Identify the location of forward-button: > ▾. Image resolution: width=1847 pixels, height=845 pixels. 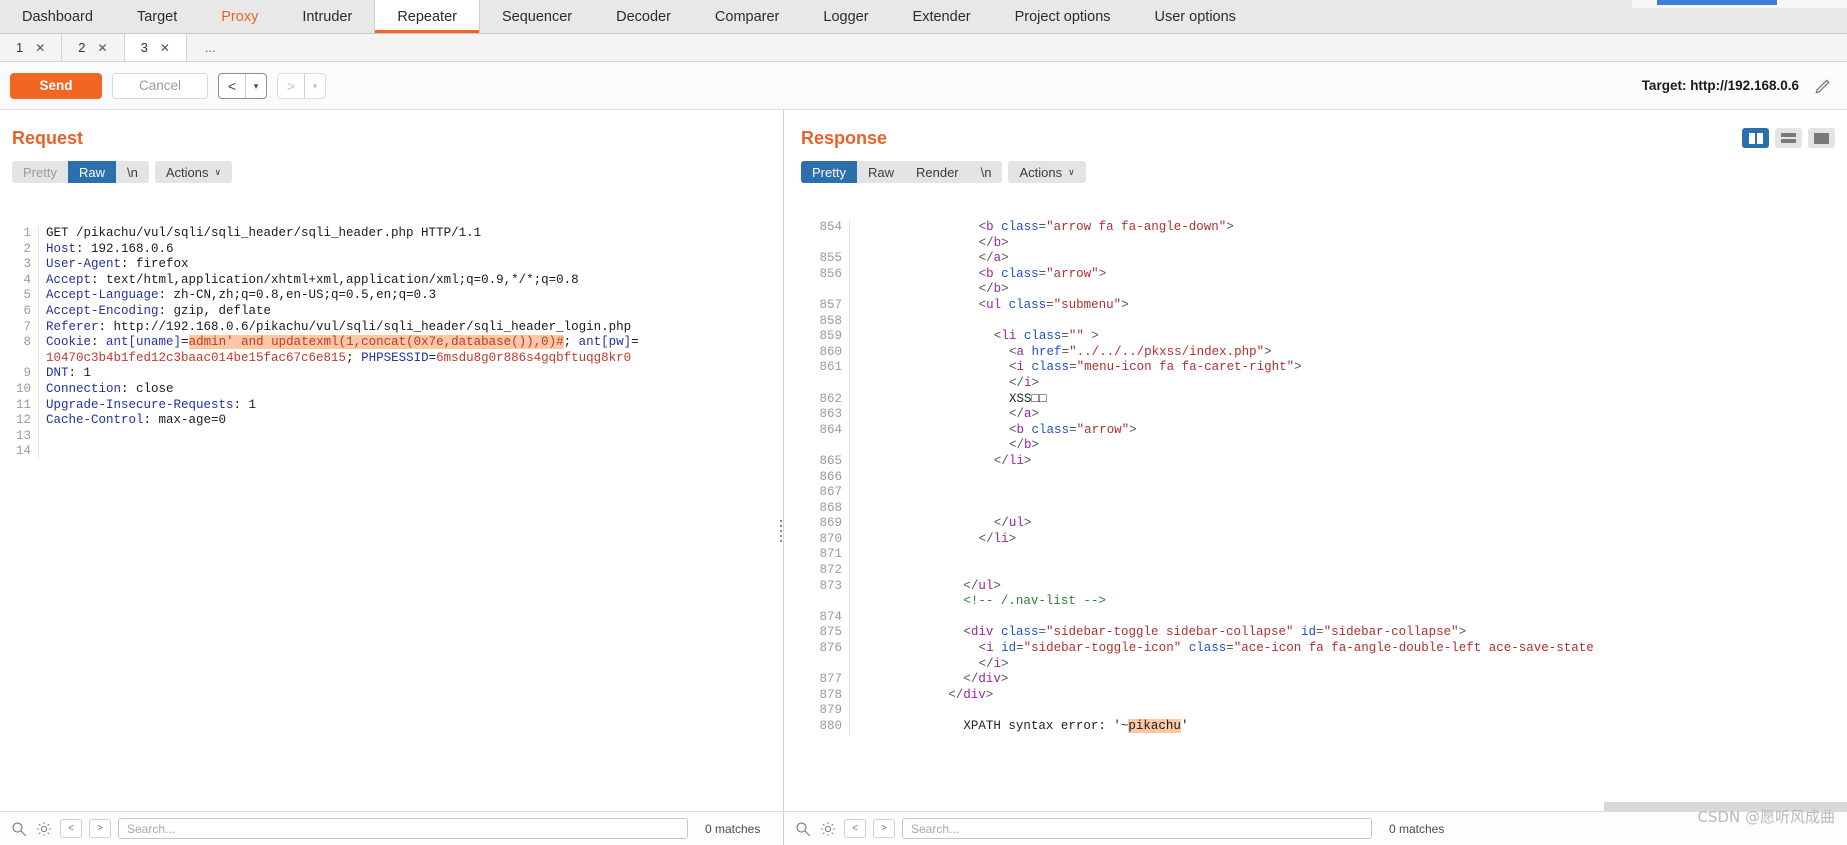
(301, 85).